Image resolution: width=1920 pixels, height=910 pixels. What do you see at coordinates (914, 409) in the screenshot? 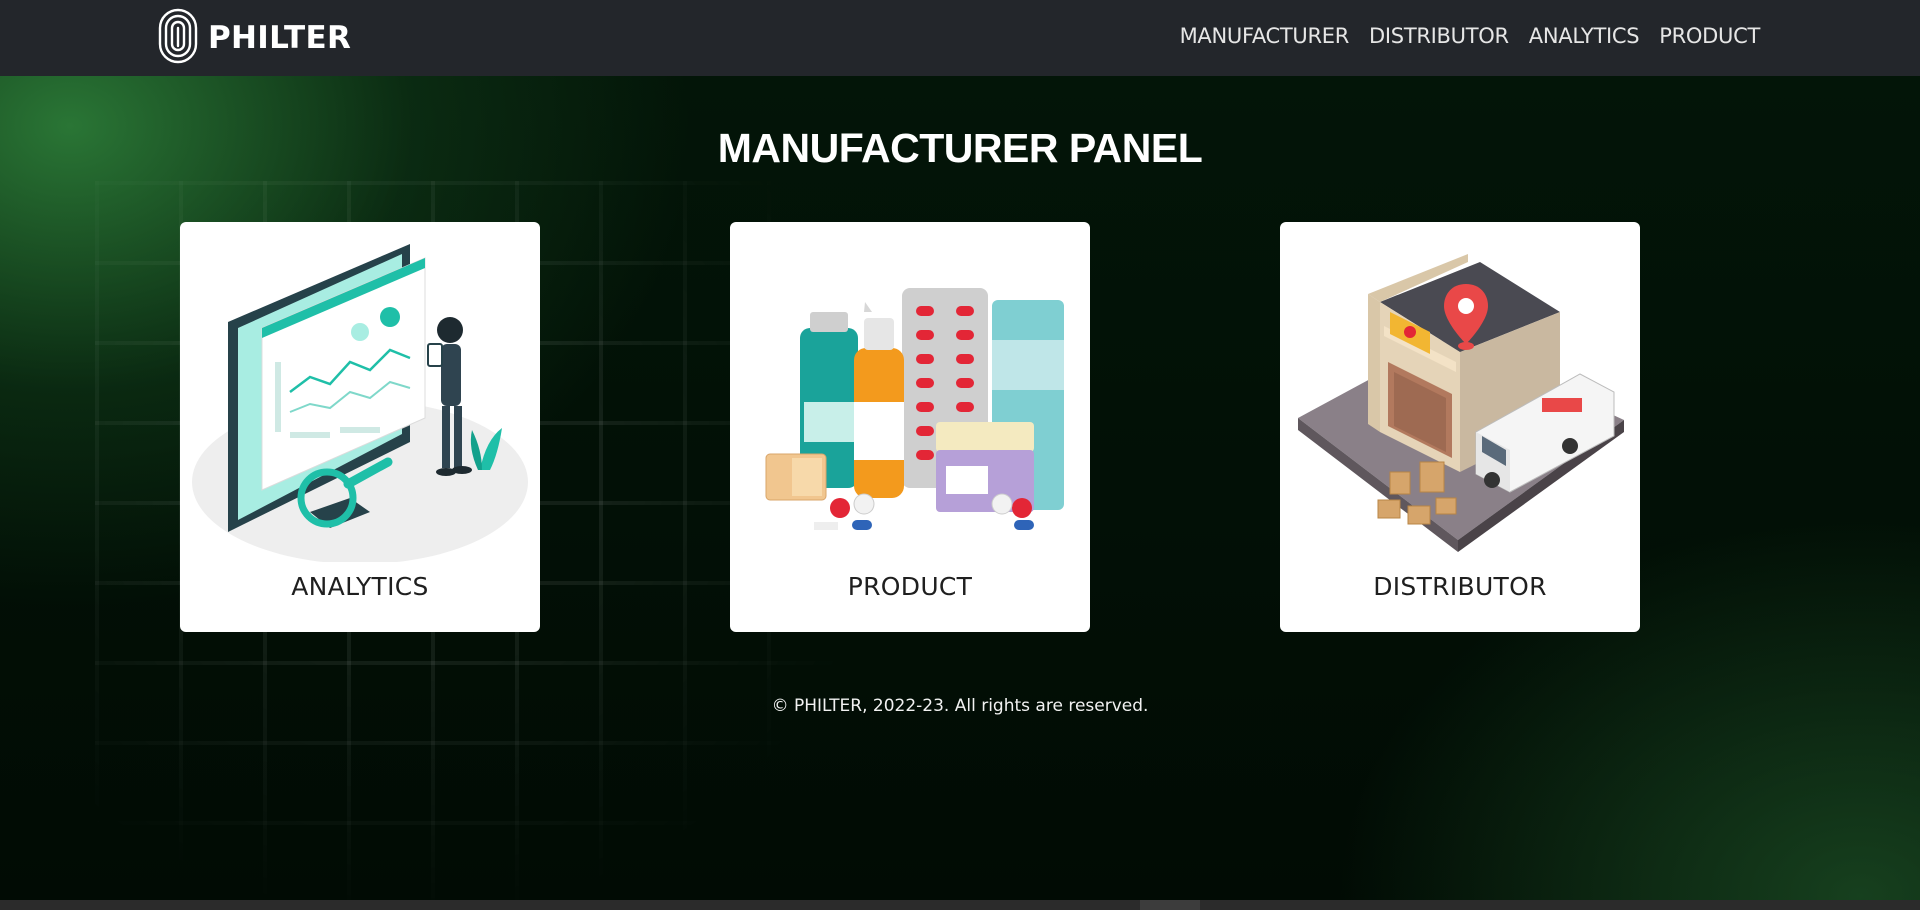
I see `medicine-products-illustration` at bounding box center [914, 409].